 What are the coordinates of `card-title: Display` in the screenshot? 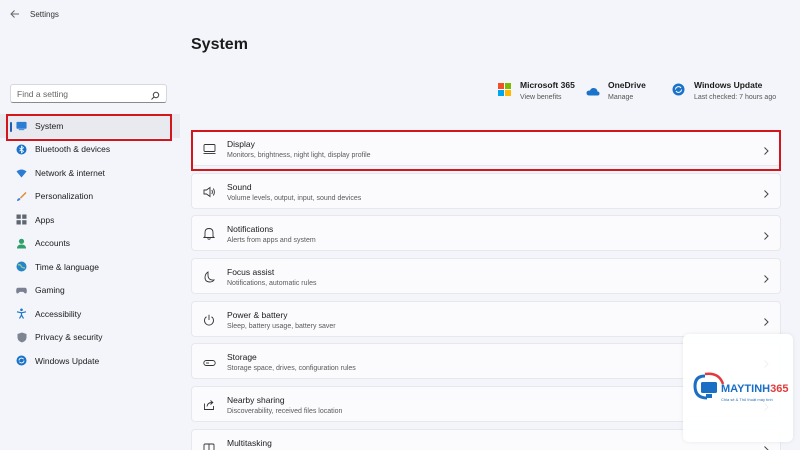 It's located at (241, 144).